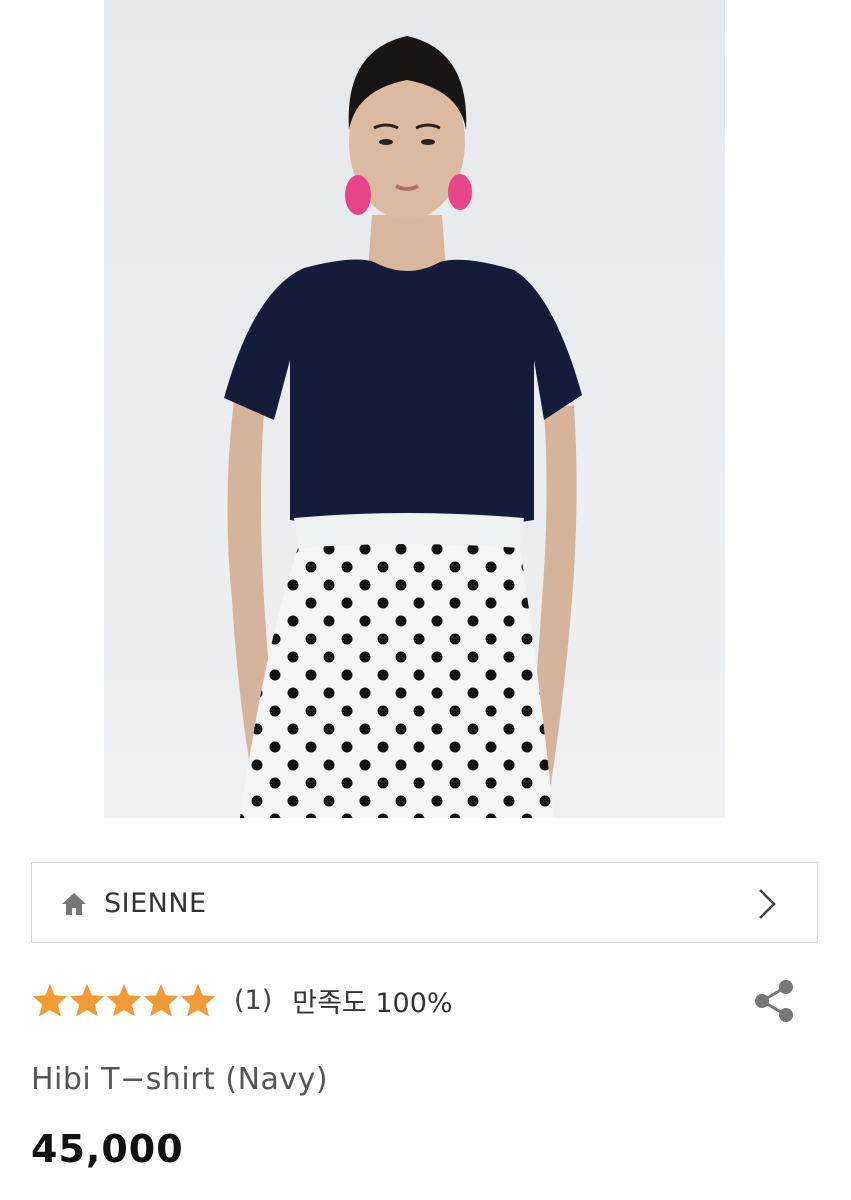 This screenshot has width=851, height=1200. What do you see at coordinates (253, 1000) in the screenshot?
I see `review-count: (1)` at bounding box center [253, 1000].